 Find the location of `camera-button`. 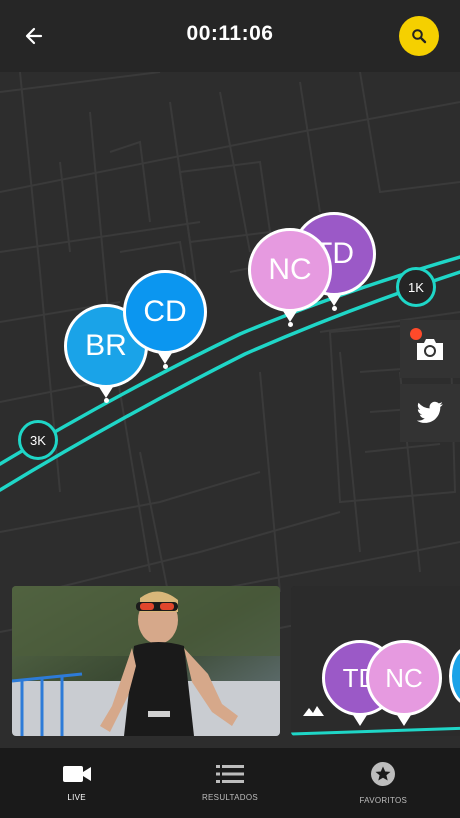

camera-button is located at coordinates (430, 349).